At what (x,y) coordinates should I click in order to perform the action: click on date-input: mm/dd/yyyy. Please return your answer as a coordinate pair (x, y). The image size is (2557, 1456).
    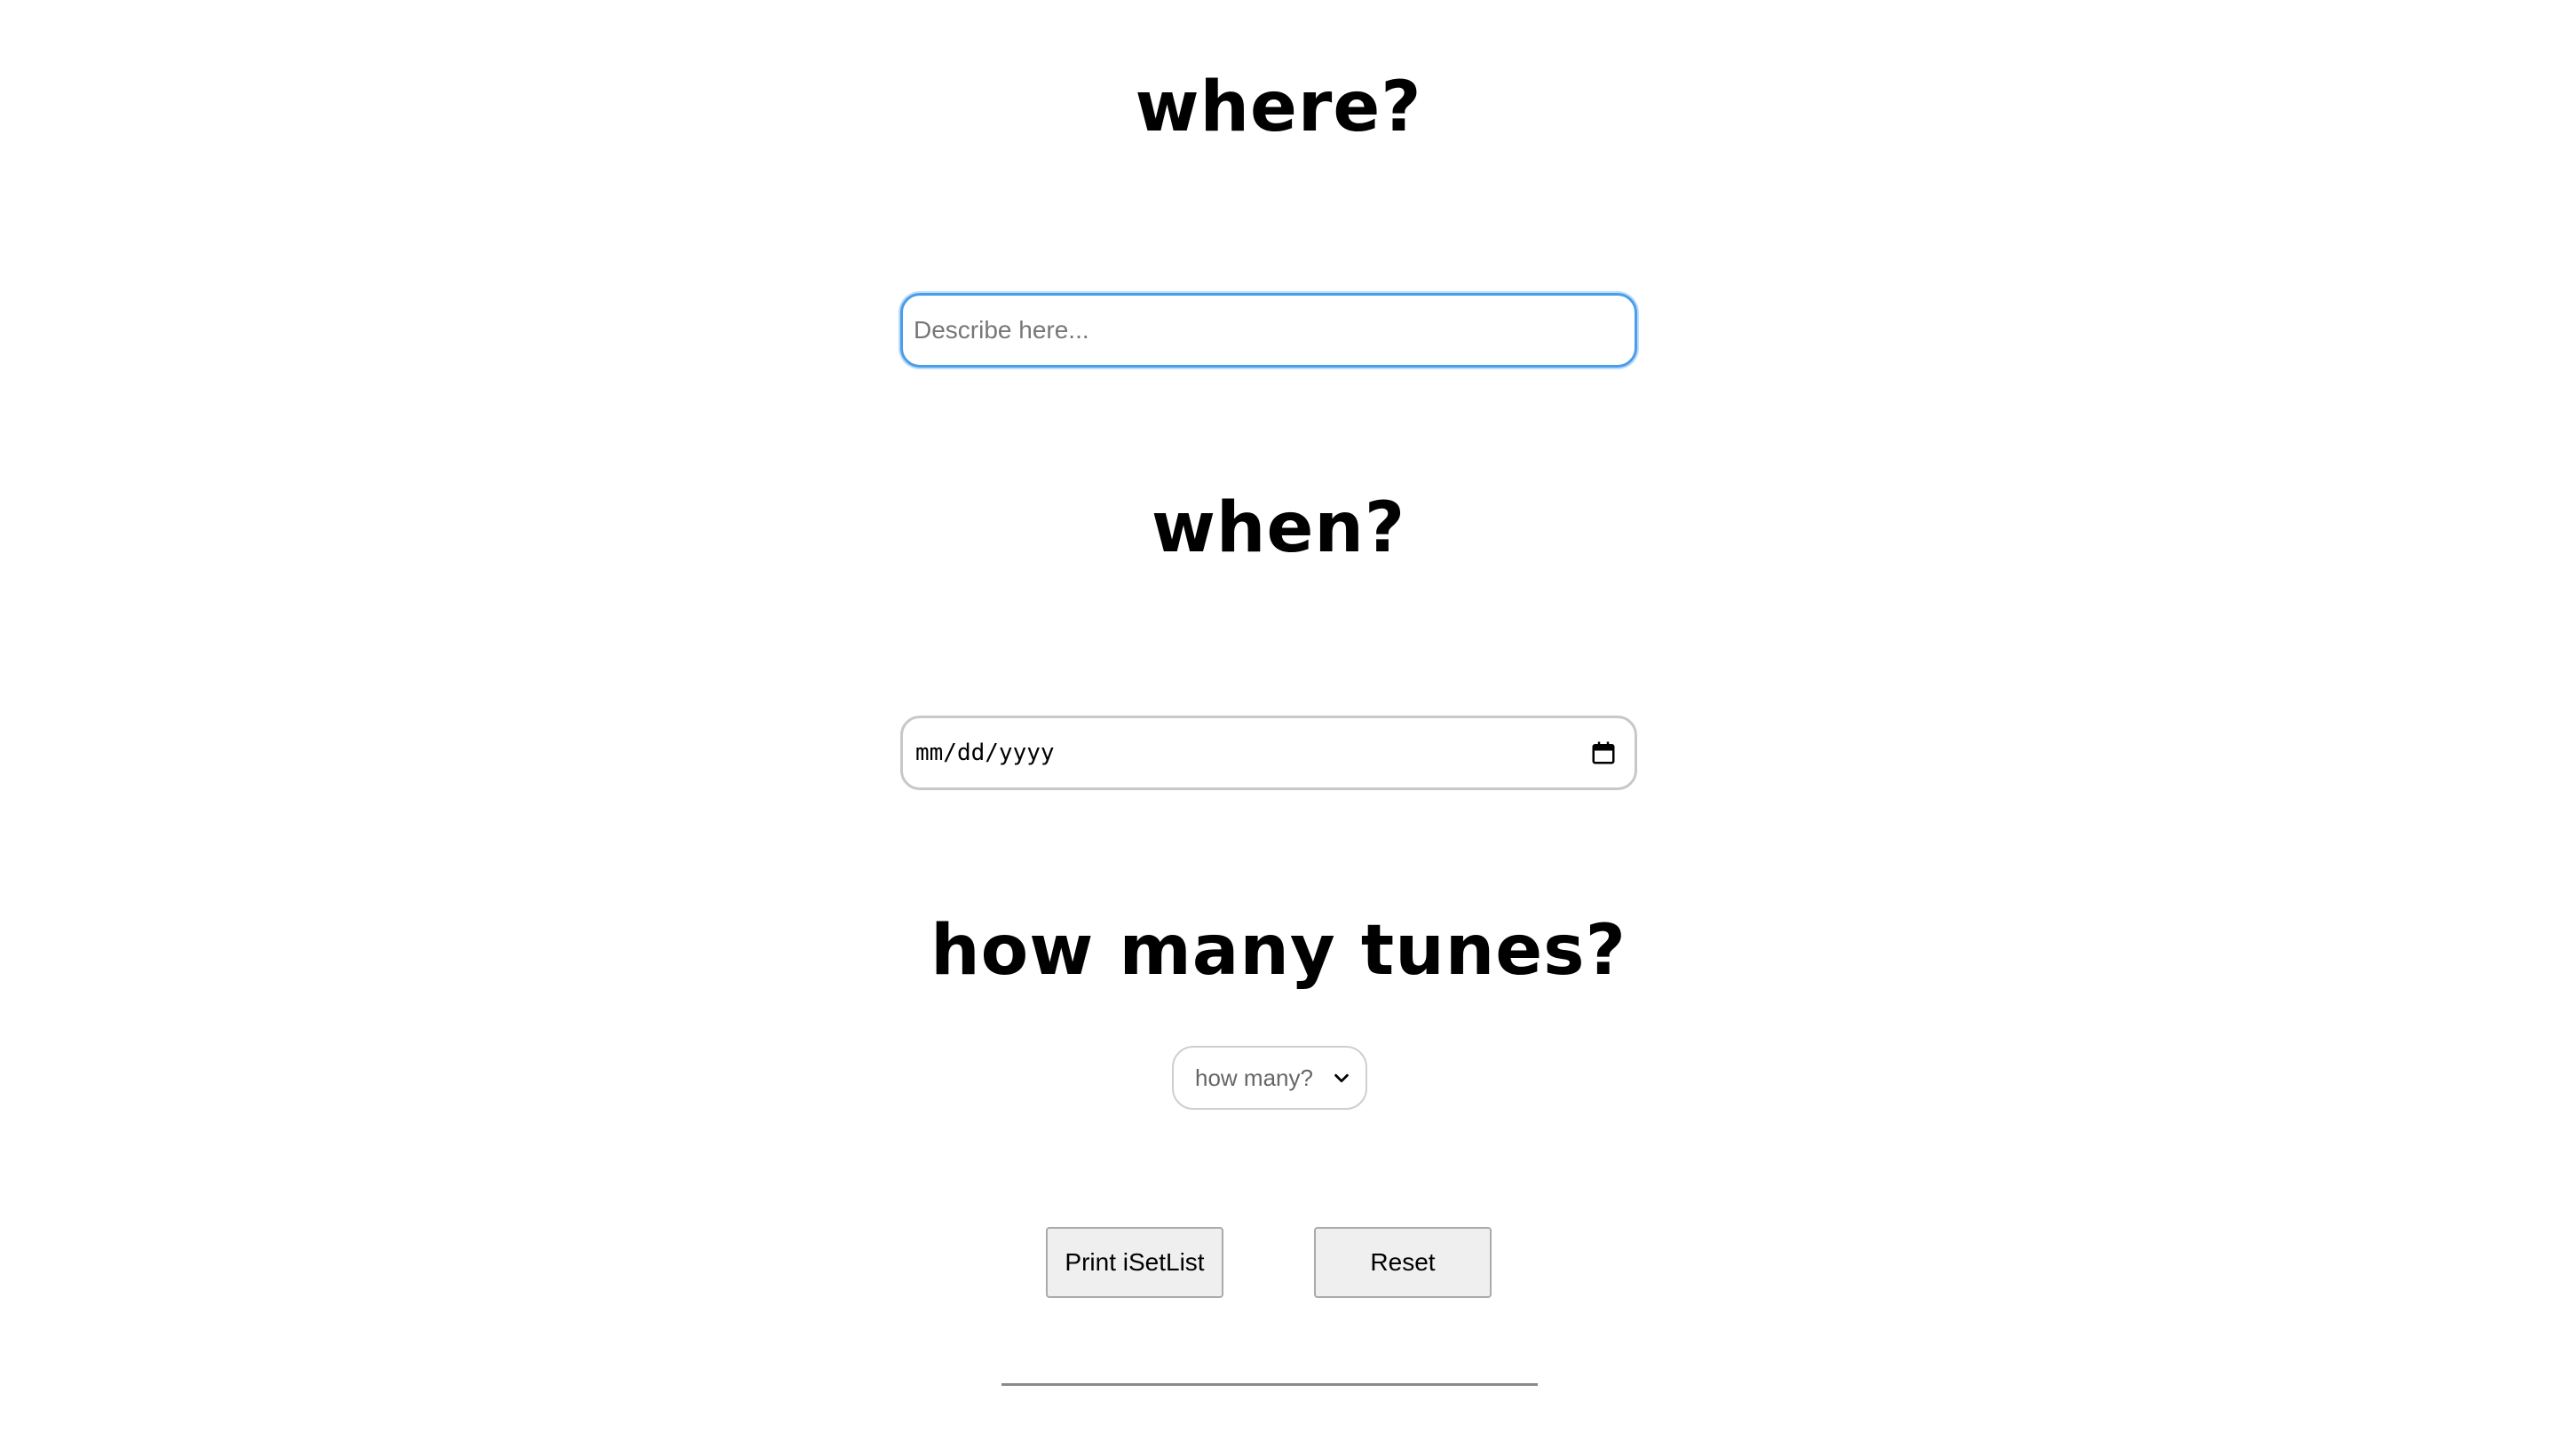
    Looking at the image, I should click on (1268, 753).